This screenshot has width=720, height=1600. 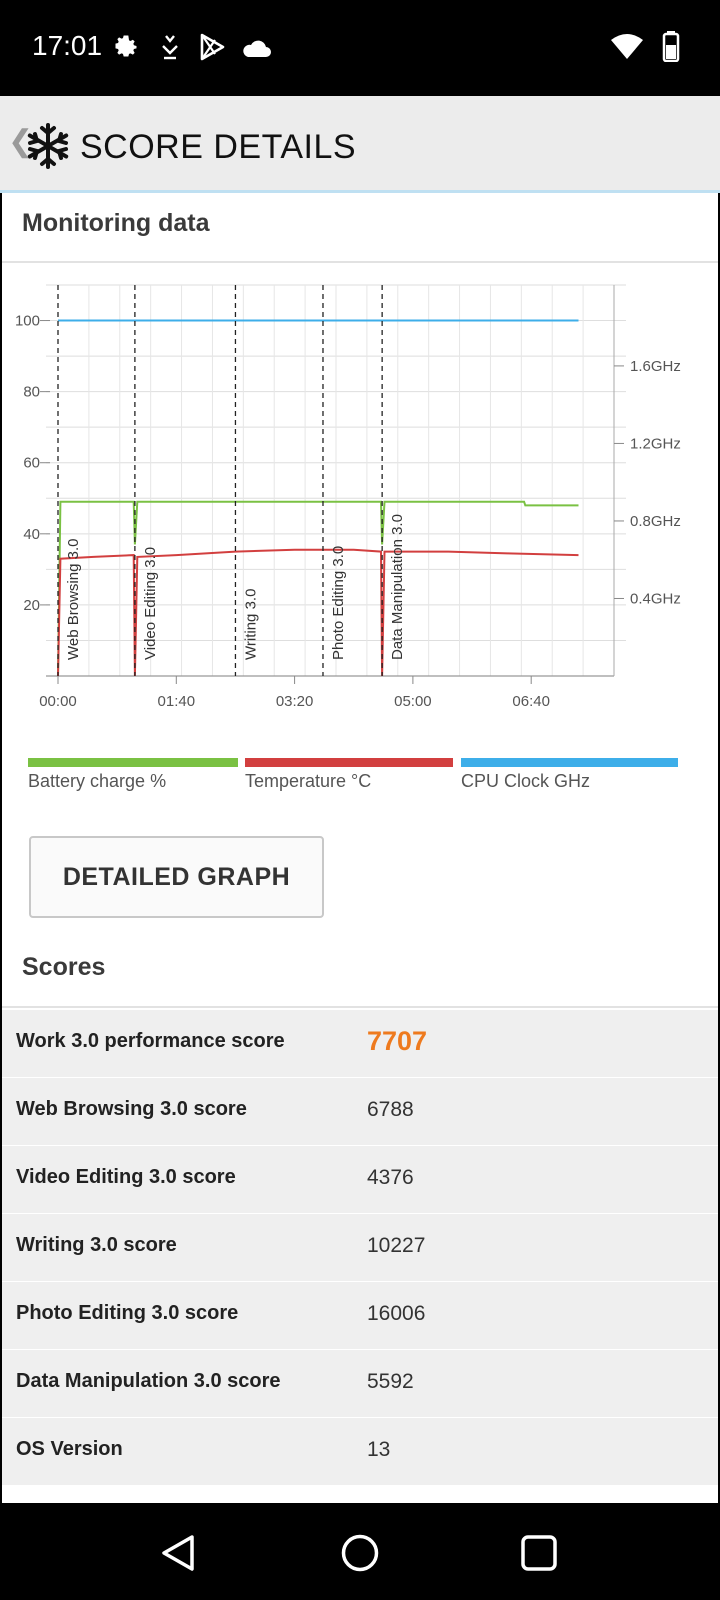 What do you see at coordinates (148, 1381) in the screenshot?
I see `score-label: Data Manipulation 3.0 score` at bounding box center [148, 1381].